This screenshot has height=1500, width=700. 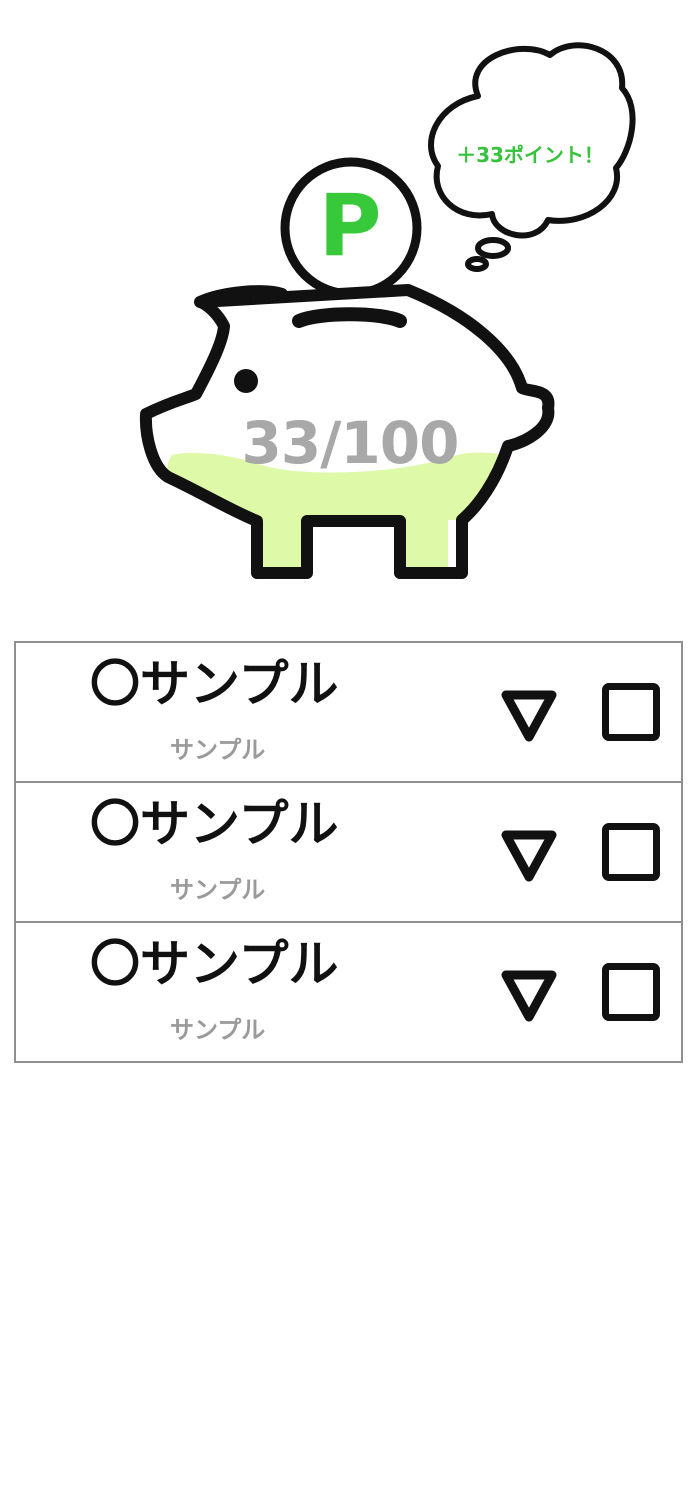 What do you see at coordinates (350, 443) in the screenshot?
I see `progress-count: 33/100` at bounding box center [350, 443].